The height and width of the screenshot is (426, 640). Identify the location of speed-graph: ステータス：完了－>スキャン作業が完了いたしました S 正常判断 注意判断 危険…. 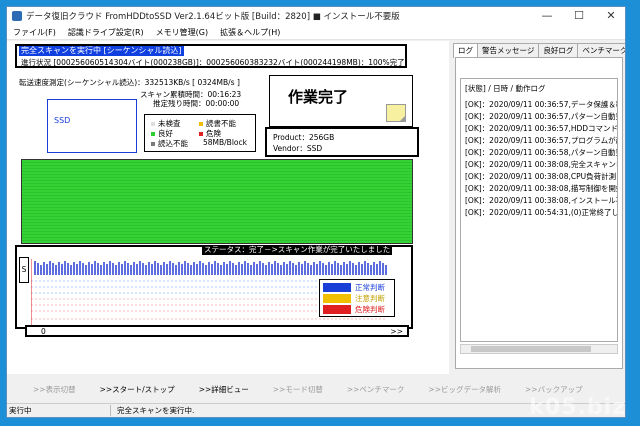
(214, 287).